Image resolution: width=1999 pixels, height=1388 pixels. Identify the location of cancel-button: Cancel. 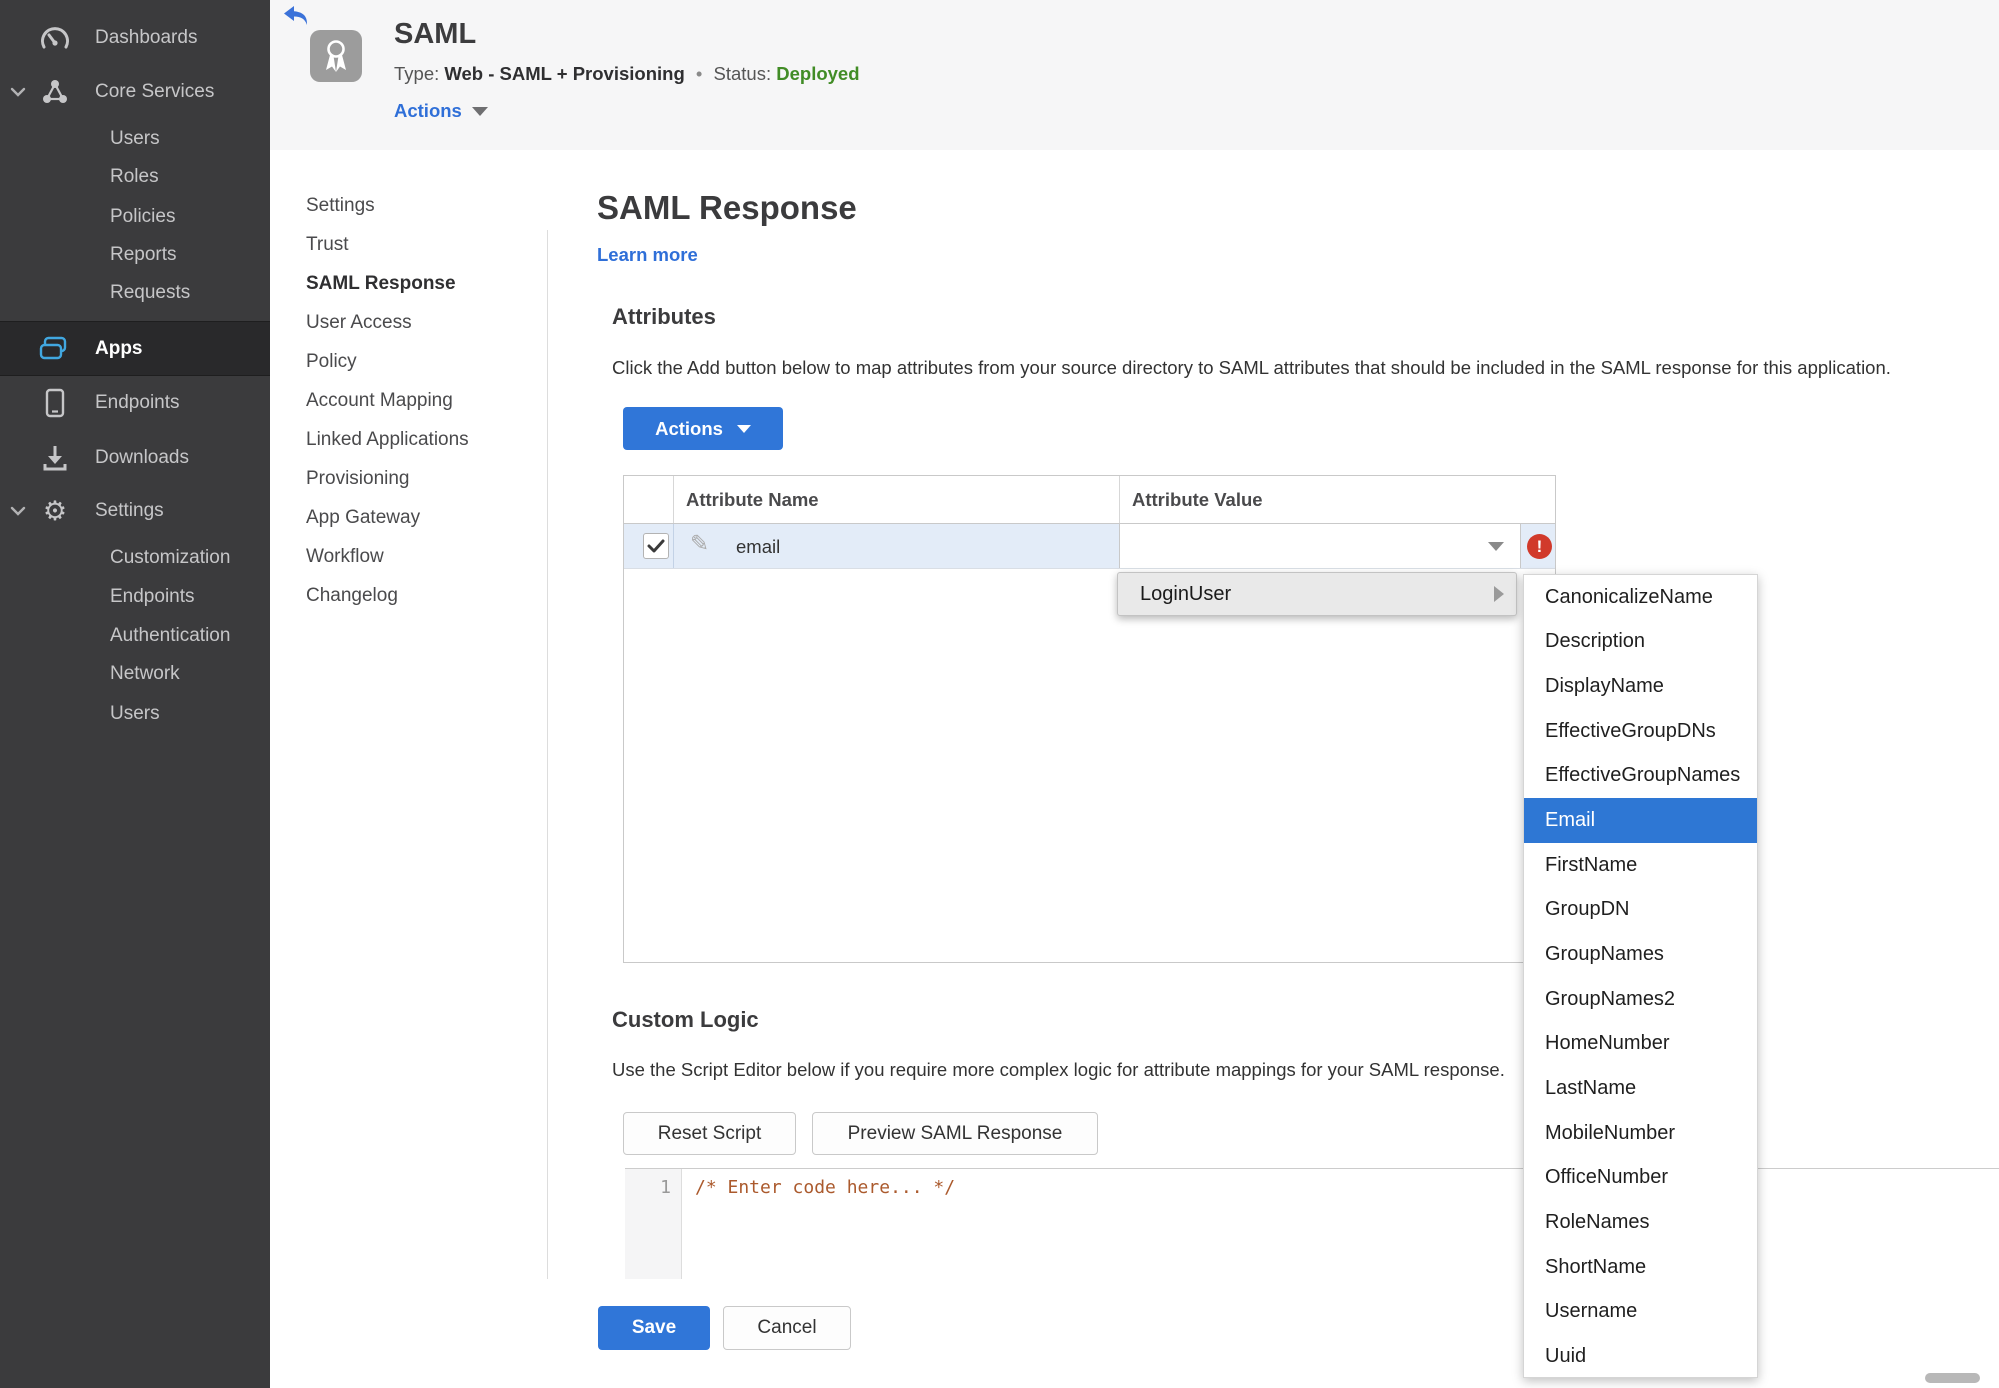
(787, 1328).